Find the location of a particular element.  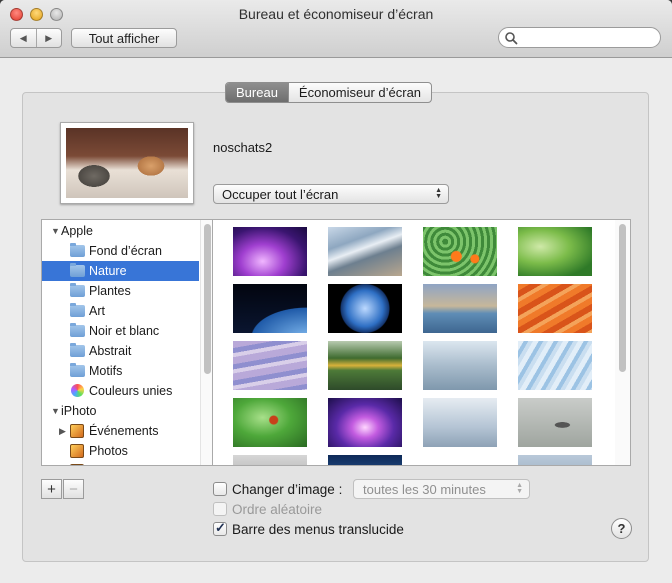

forward-button: ▶ is located at coordinates (48, 38).